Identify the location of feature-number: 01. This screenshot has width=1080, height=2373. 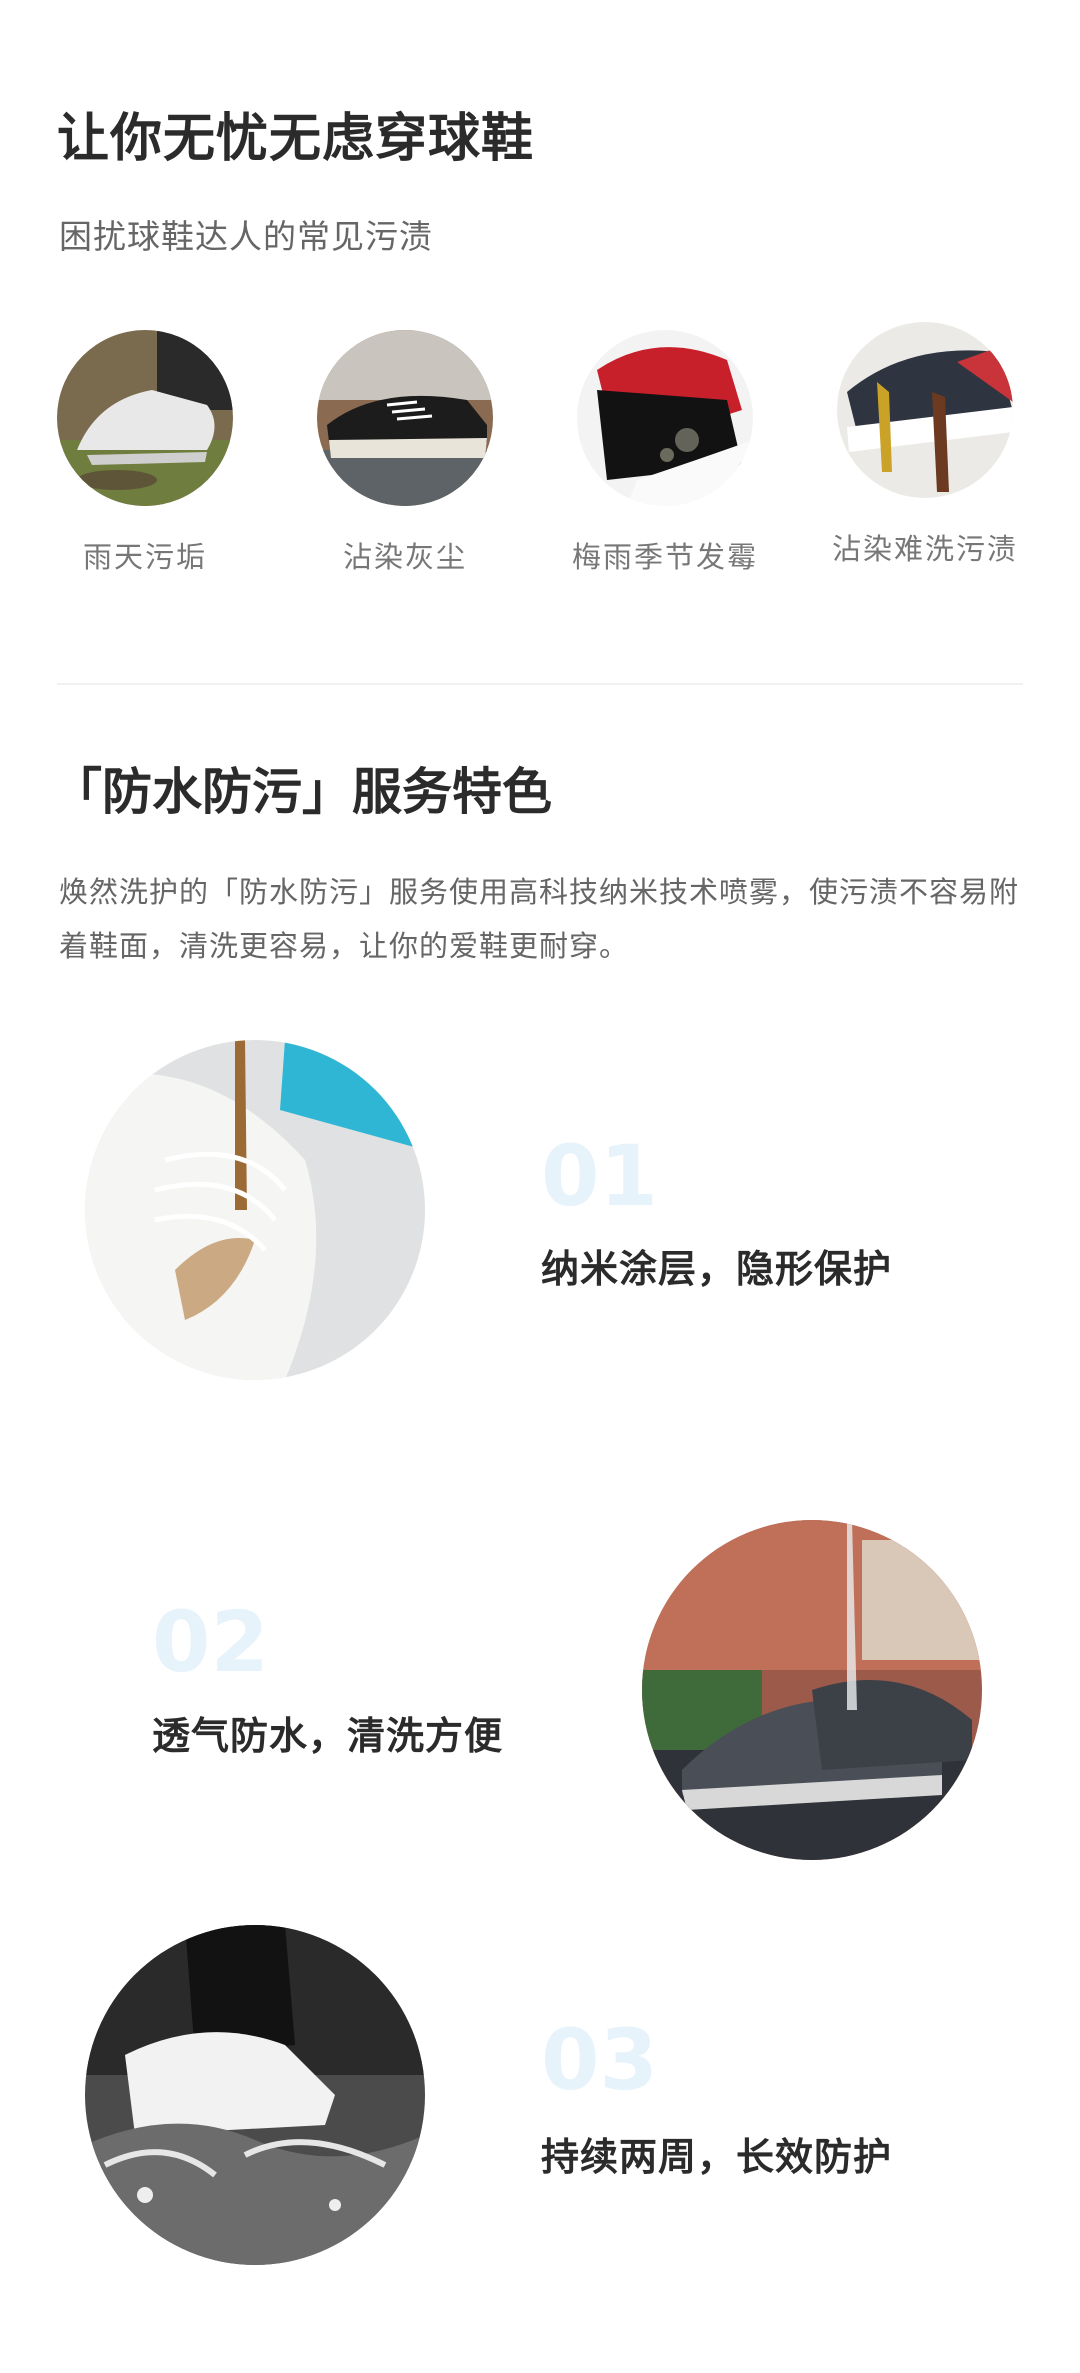
(599, 1176).